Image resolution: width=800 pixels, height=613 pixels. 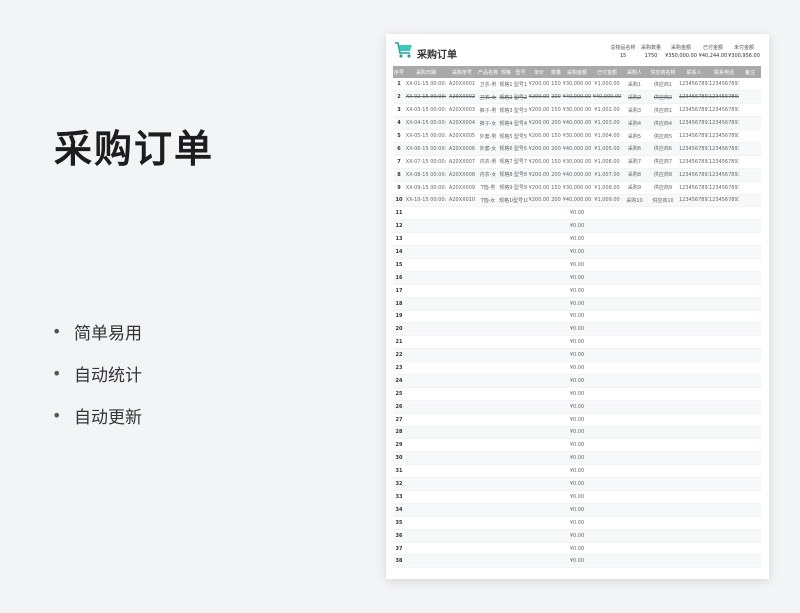 What do you see at coordinates (520, 136) in the screenshot?
I see `table-cell: 型号5` at bounding box center [520, 136].